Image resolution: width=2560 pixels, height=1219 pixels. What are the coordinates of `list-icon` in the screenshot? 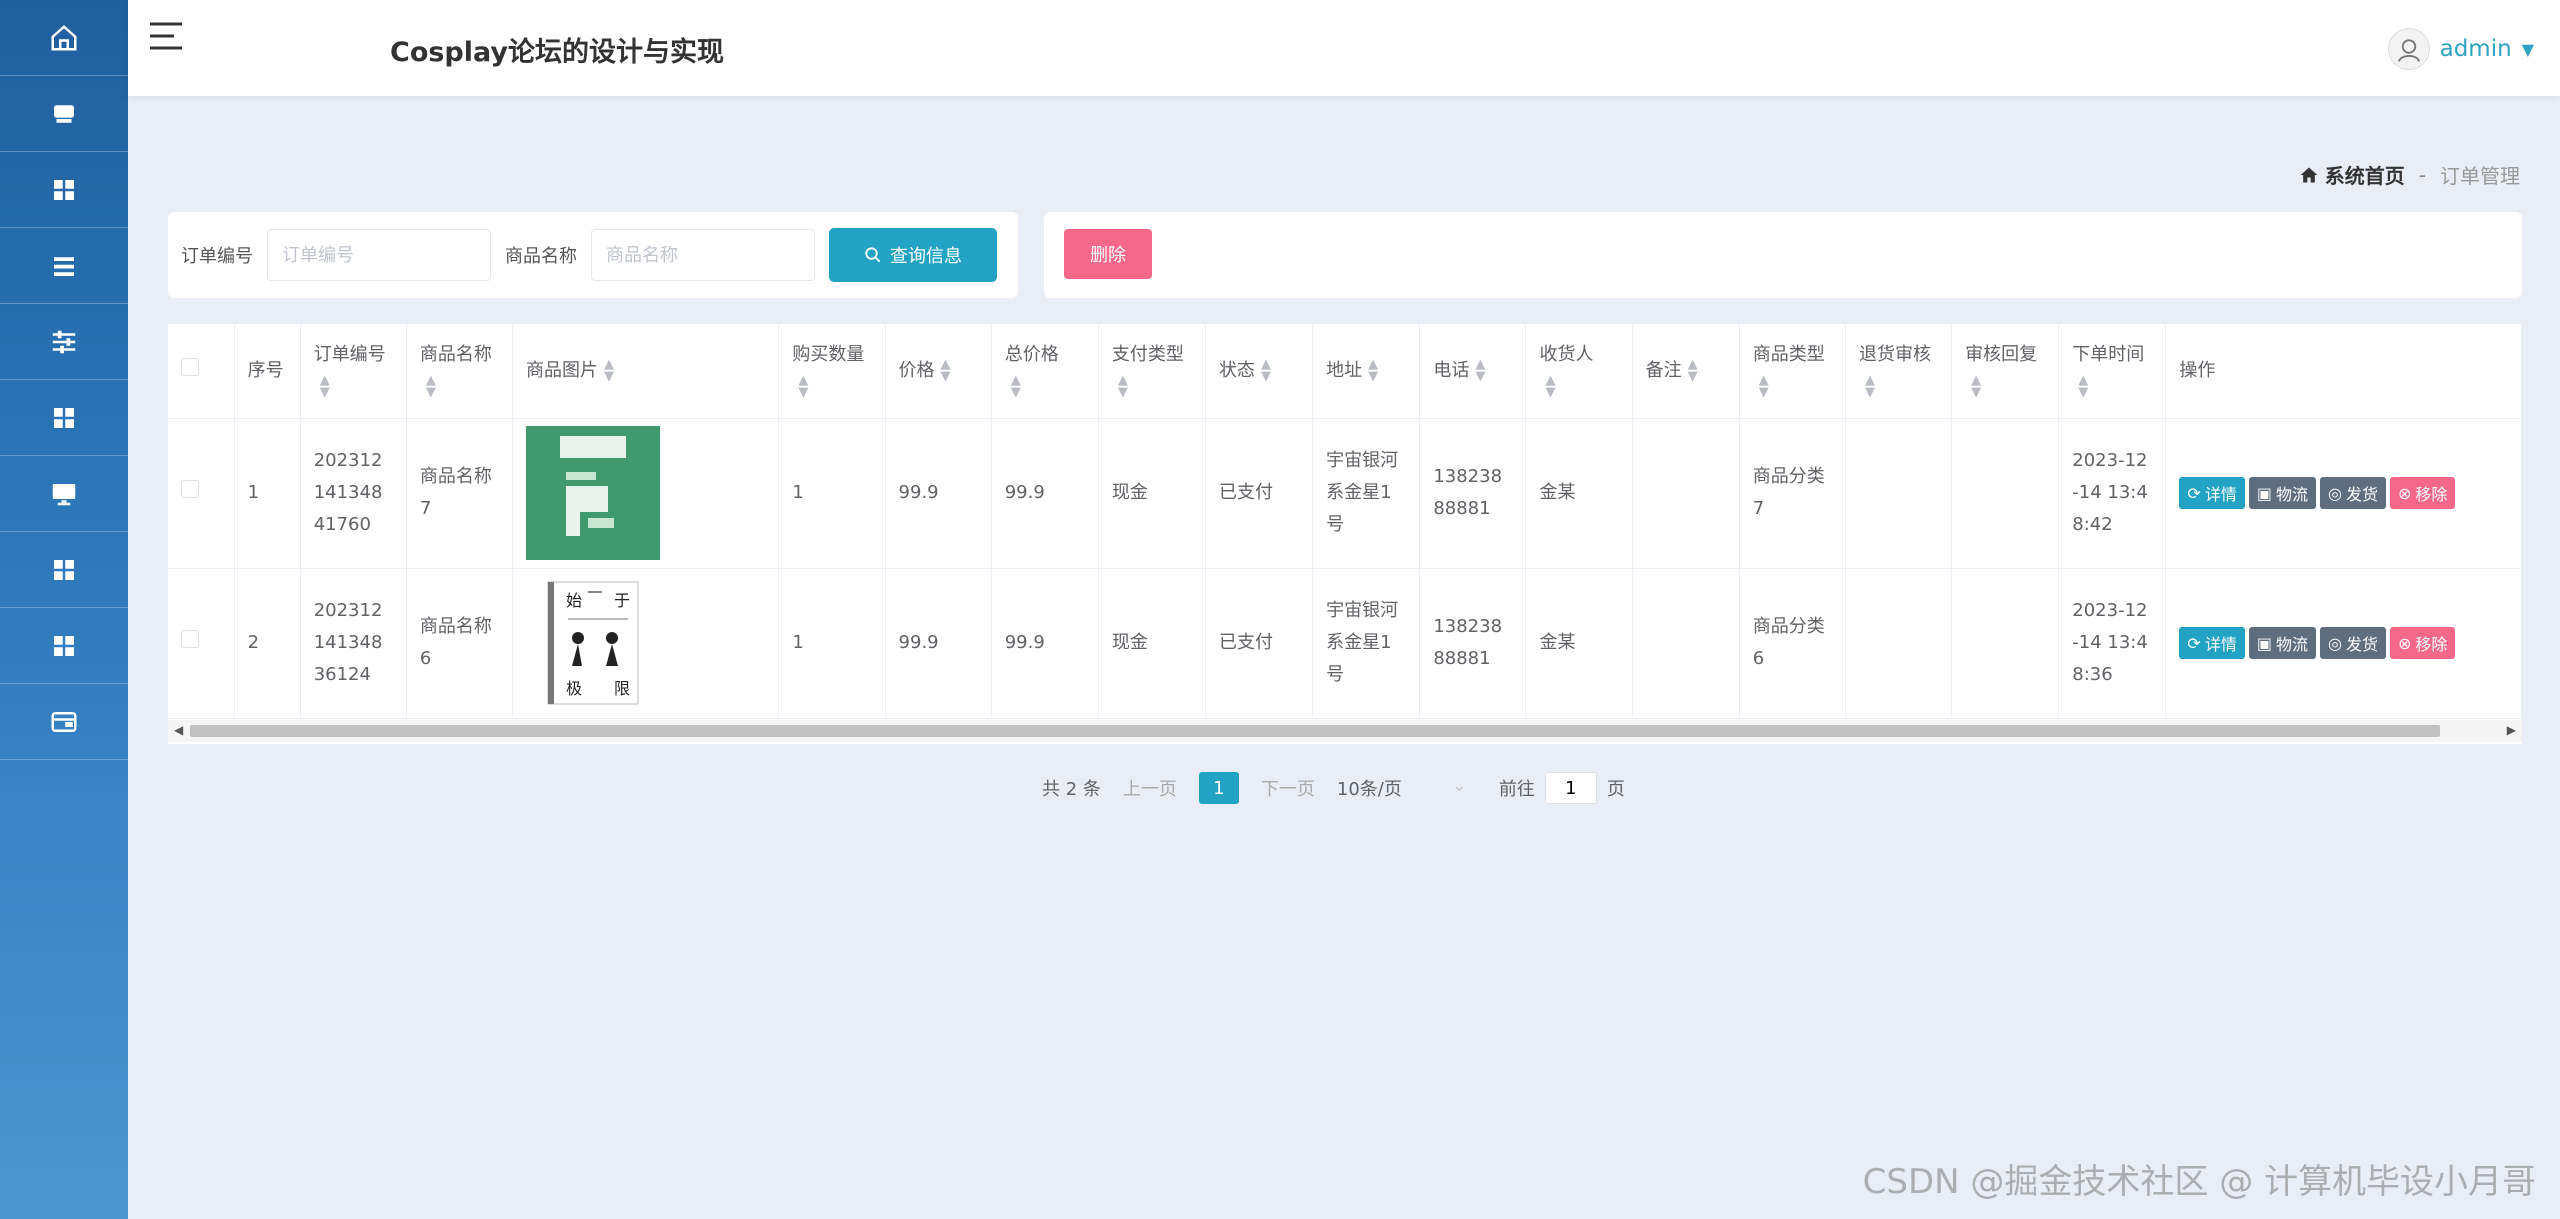 It's located at (64, 266).